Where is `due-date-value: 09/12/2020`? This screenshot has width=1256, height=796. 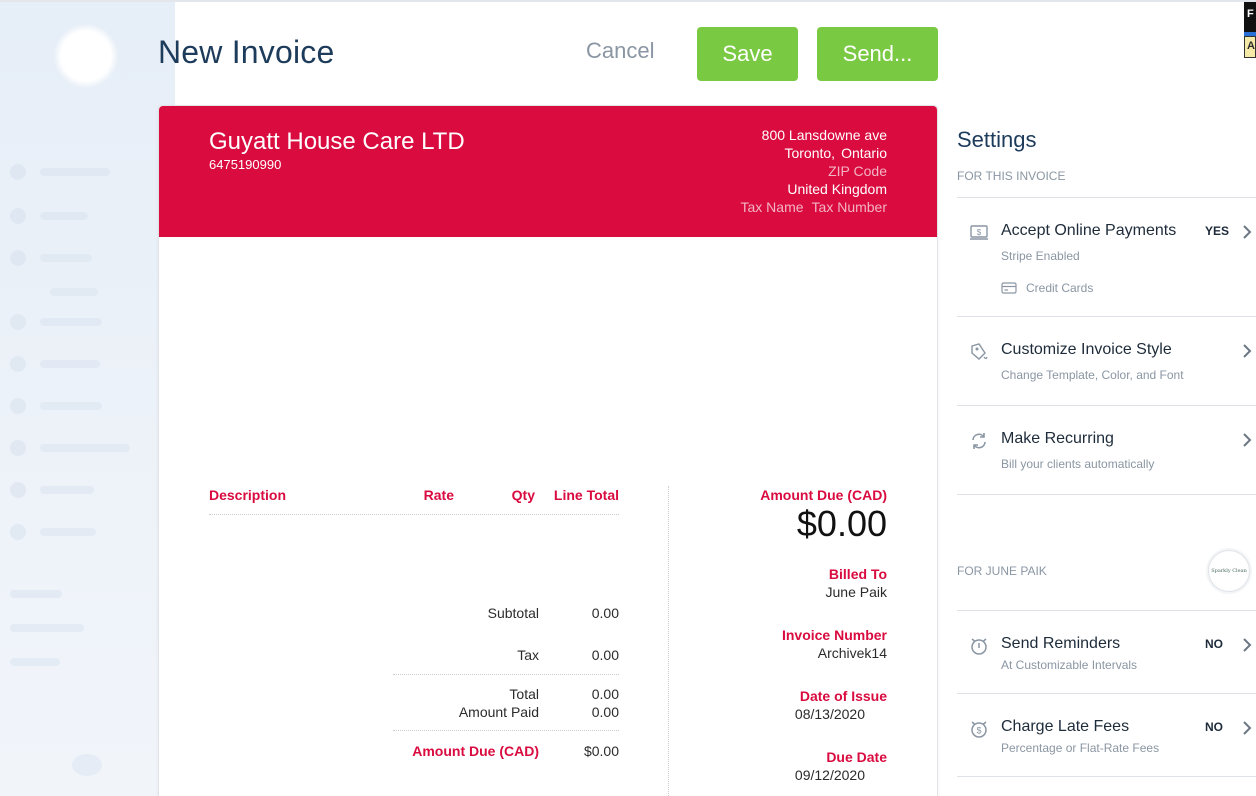
due-date-value: 09/12/2020 is located at coordinates (830, 775).